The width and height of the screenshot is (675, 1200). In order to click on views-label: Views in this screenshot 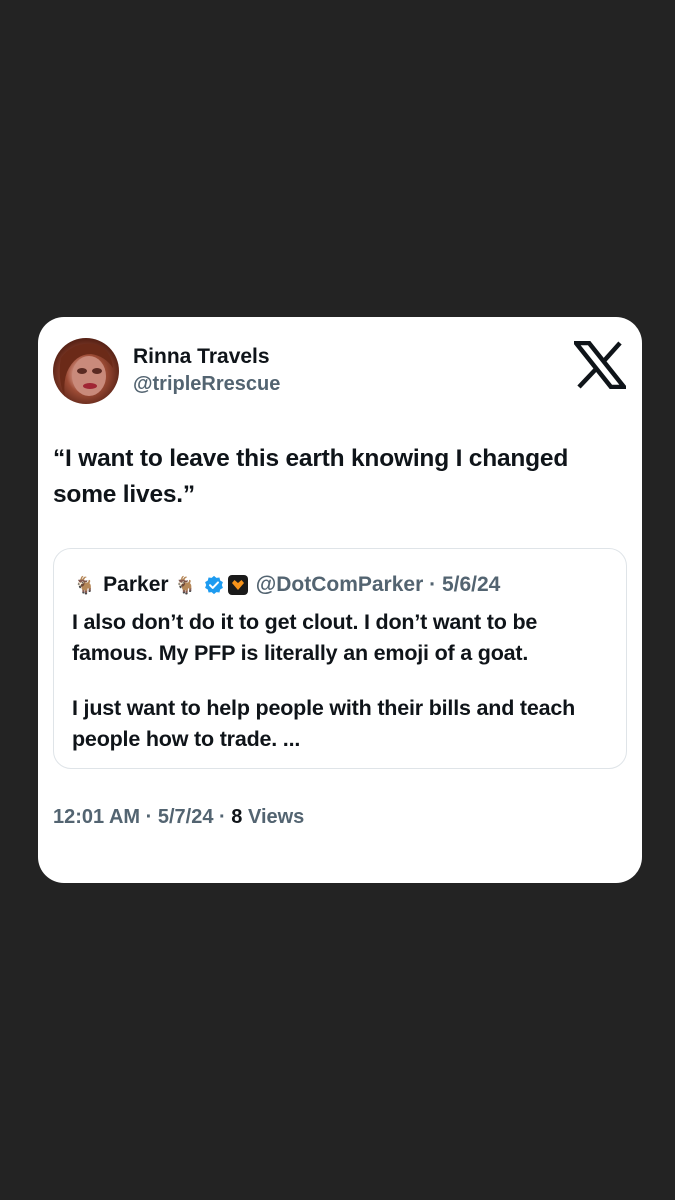, I will do `click(276, 817)`.